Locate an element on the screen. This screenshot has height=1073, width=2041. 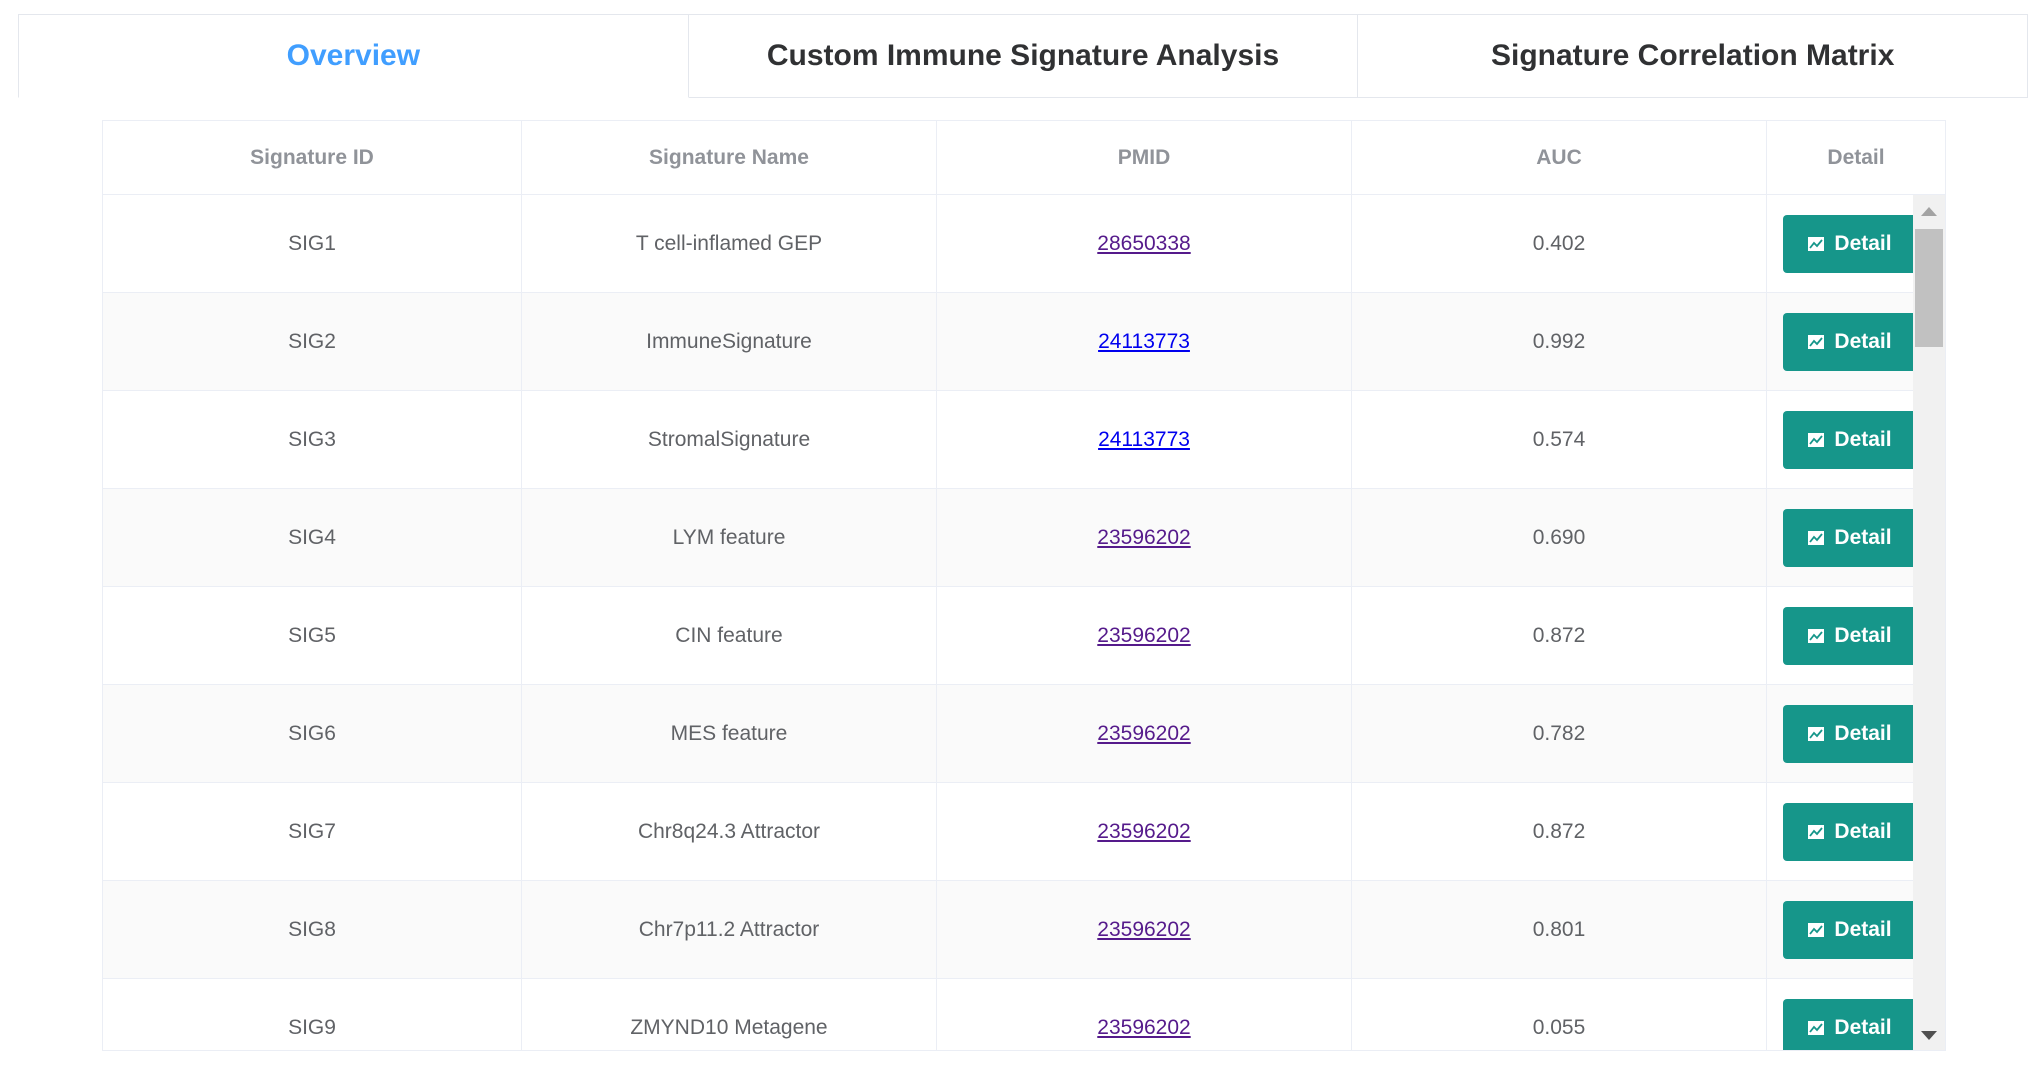
cell-signature-id: SIG1 is located at coordinates (312, 243).